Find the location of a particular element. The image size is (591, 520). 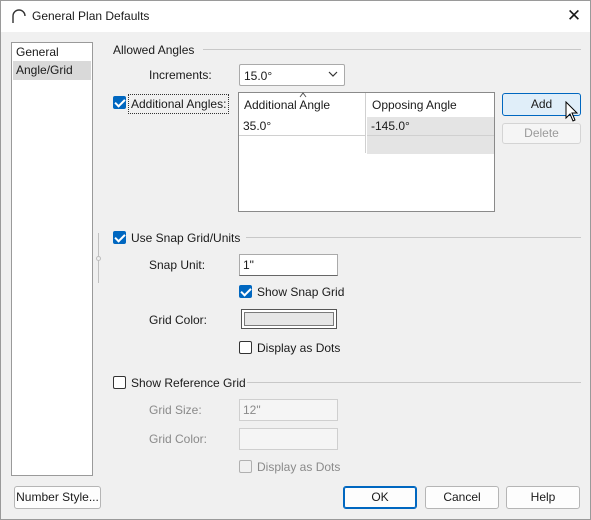

snap-grid-color-label: Grid Color: is located at coordinates (178, 320).